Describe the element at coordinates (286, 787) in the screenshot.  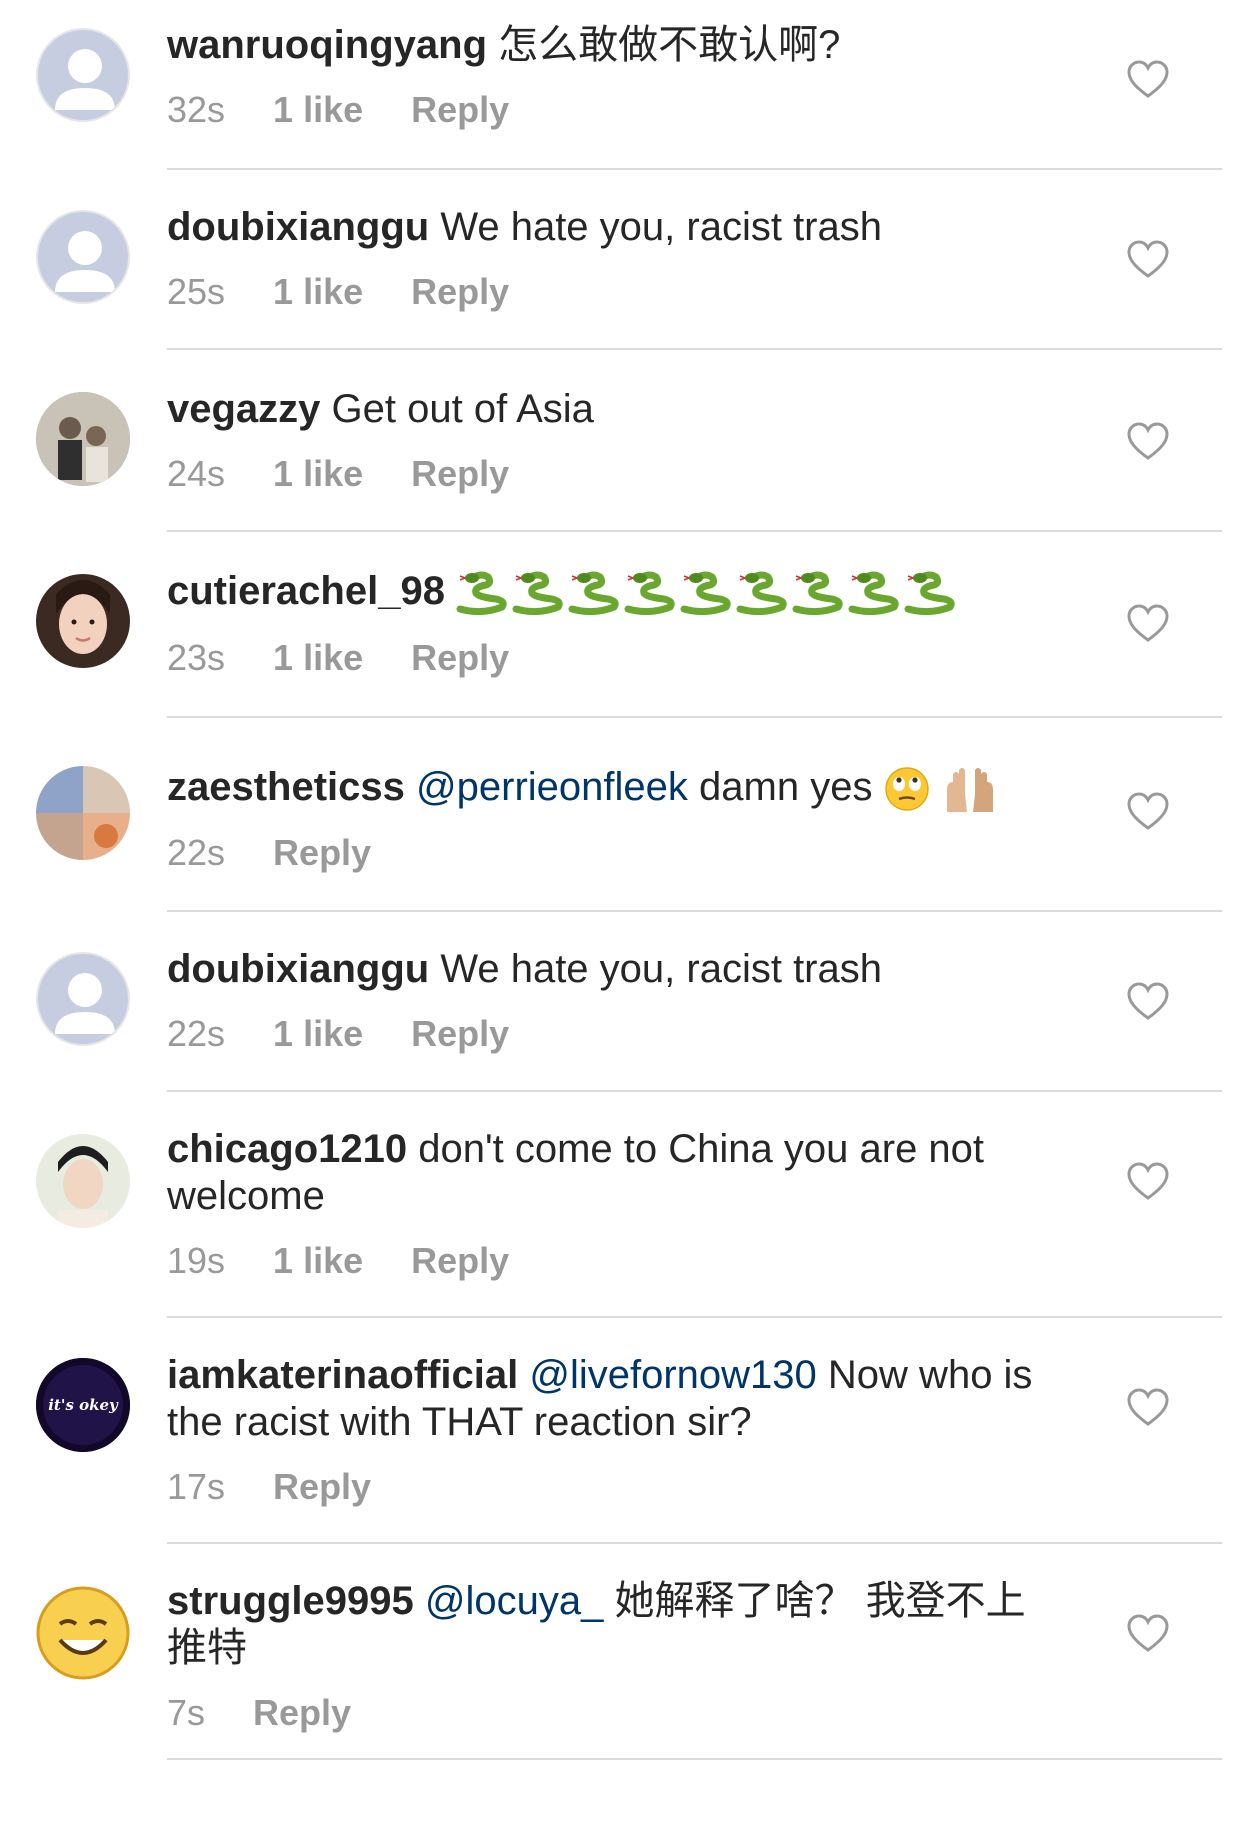
I see `username-link: zaestheticss` at that location.